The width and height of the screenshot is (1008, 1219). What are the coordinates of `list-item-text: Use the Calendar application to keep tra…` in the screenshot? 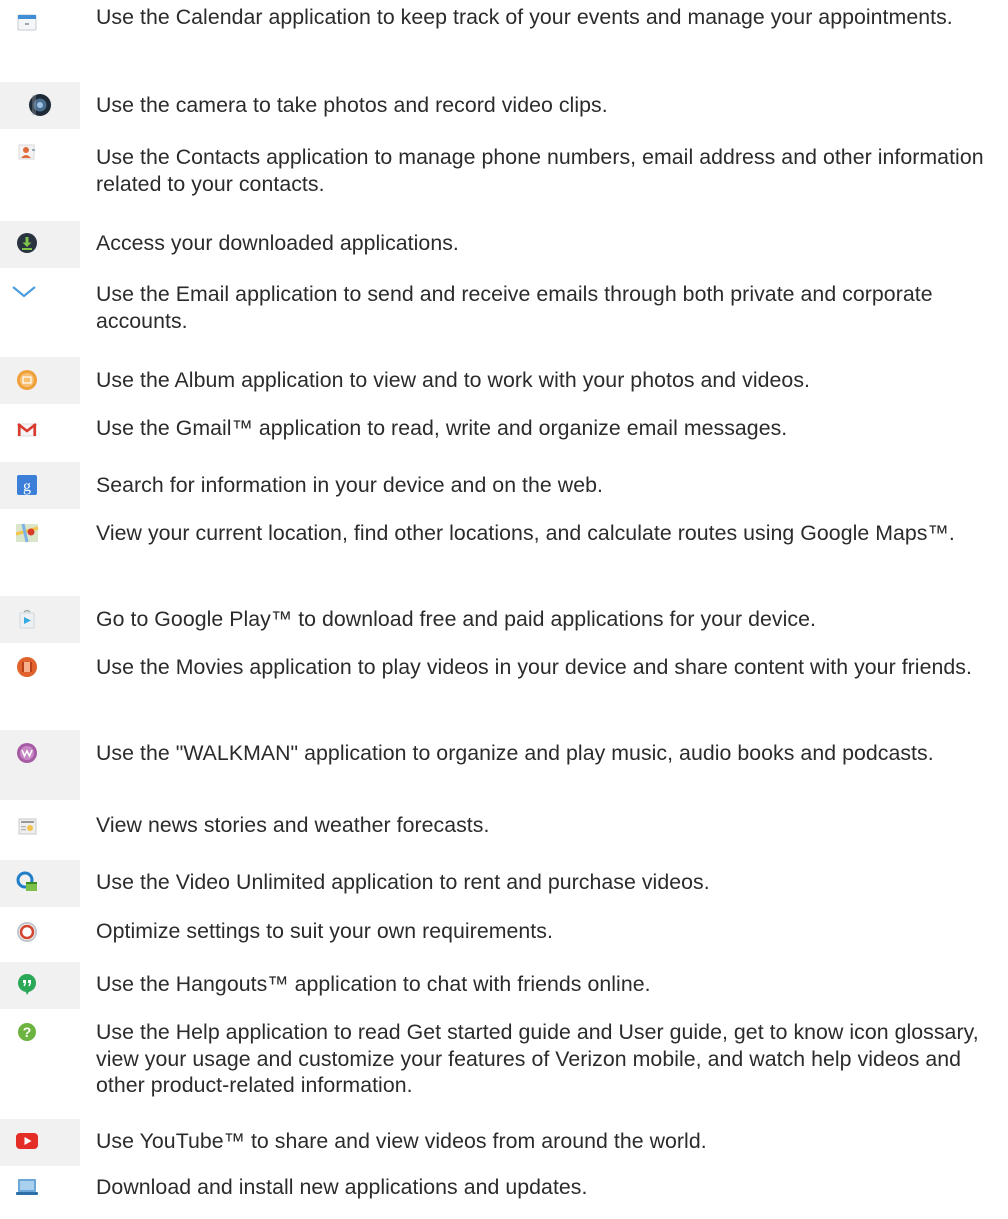 It's located at (524, 17).